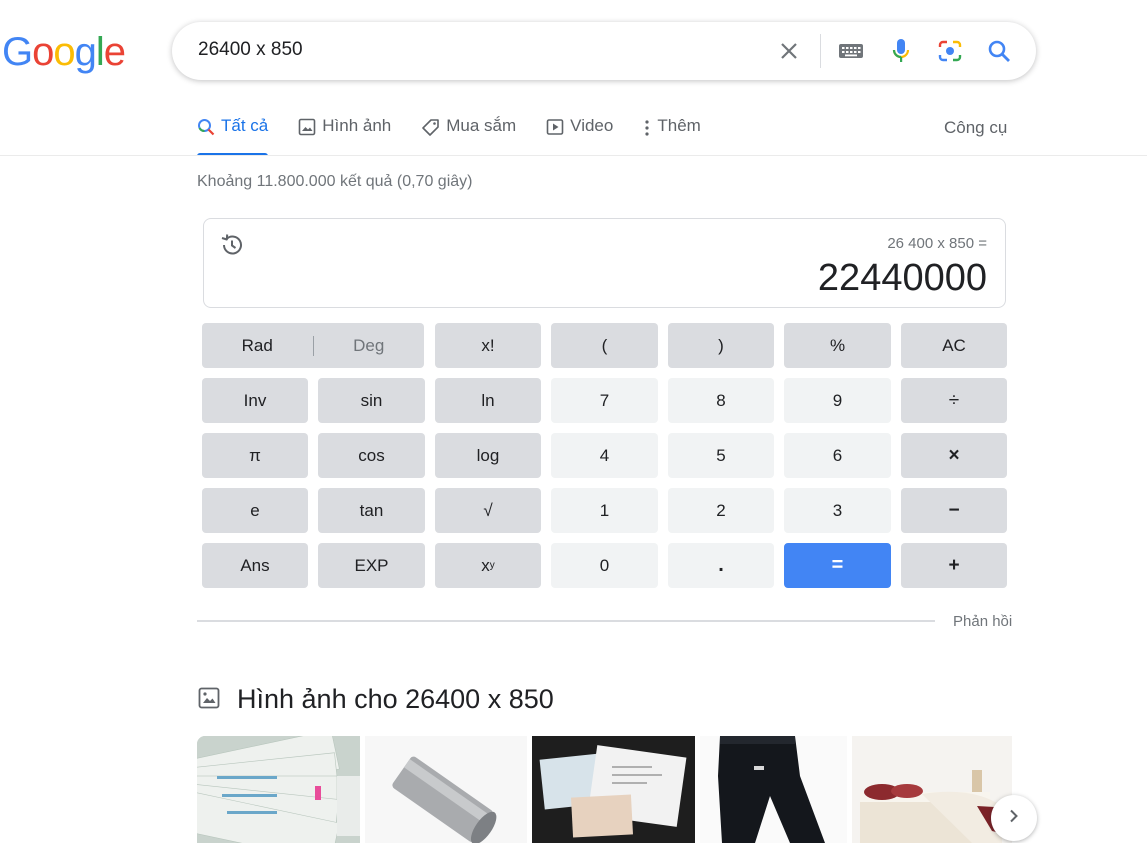 This screenshot has width=1147, height=843. I want to click on search-divider, so click(820, 51).